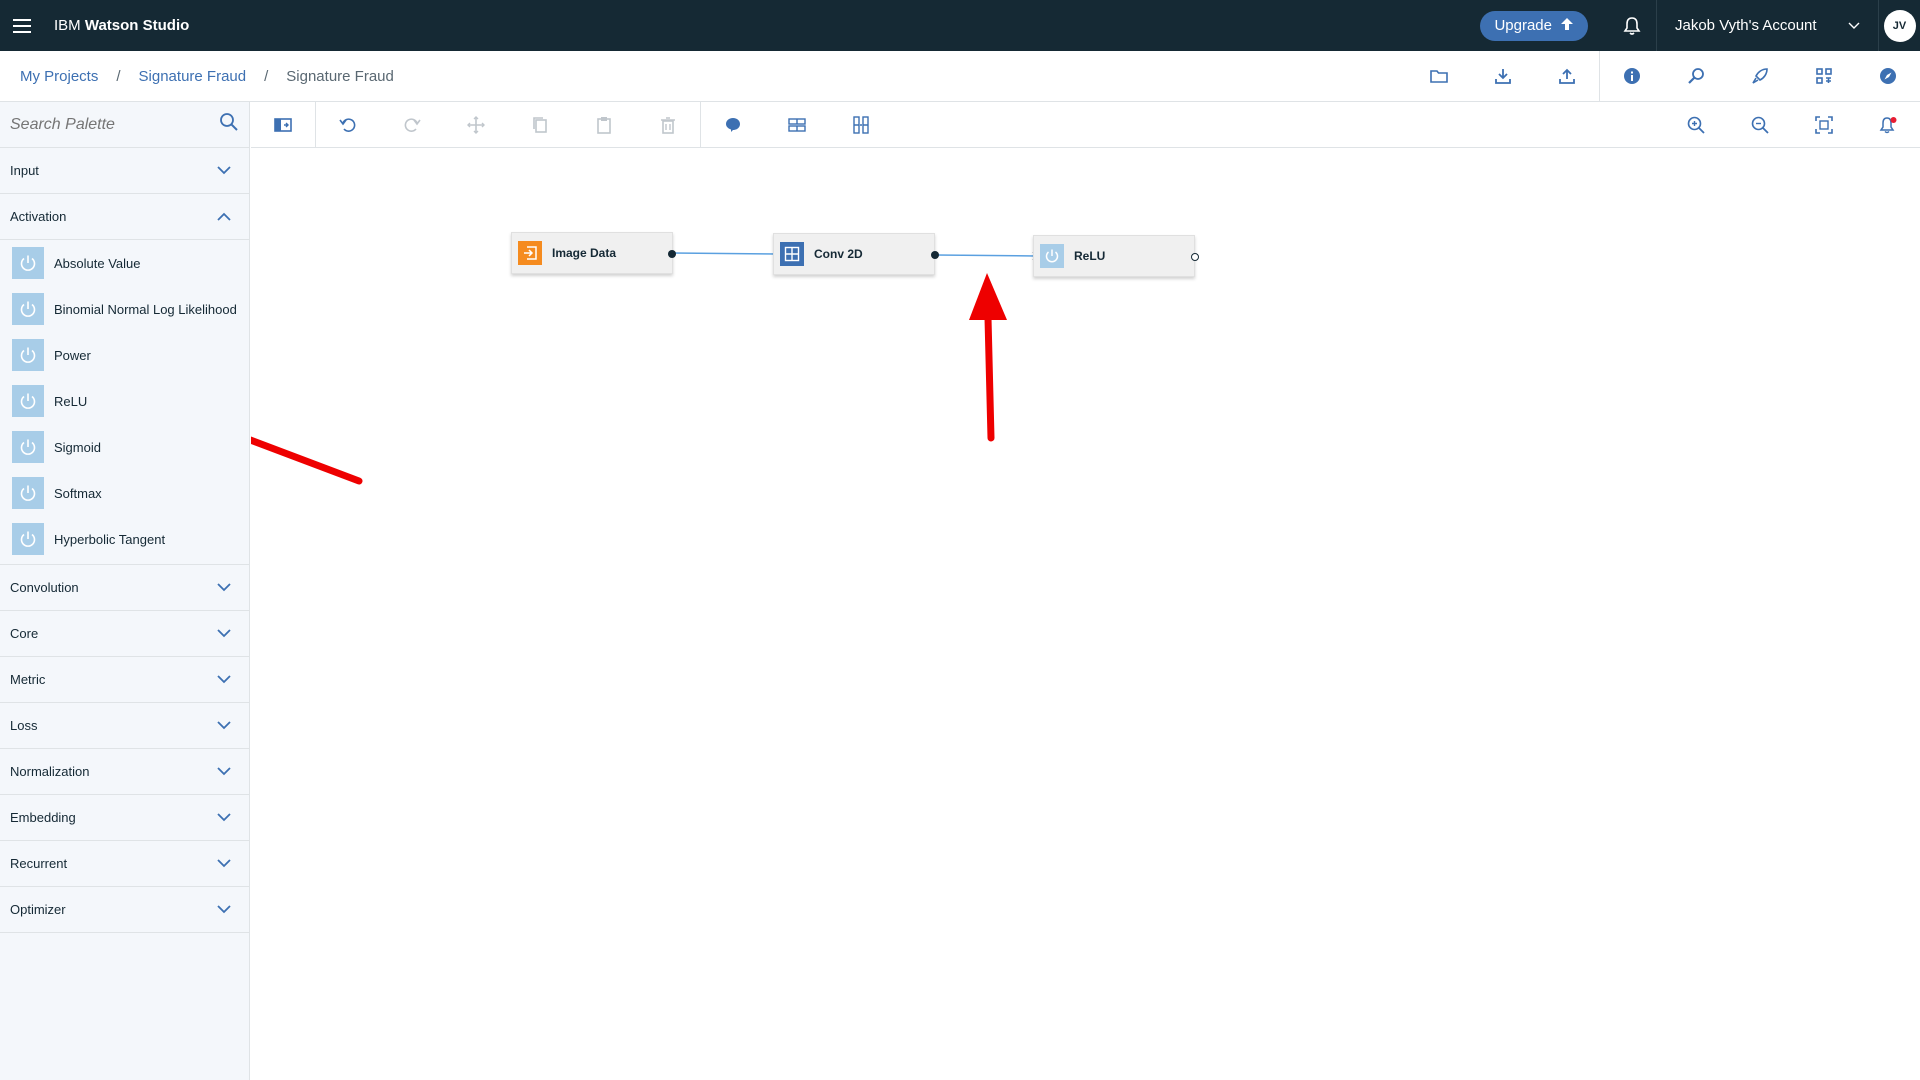  What do you see at coordinates (540, 125) in the screenshot?
I see `copy-icon` at bounding box center [540, 125].